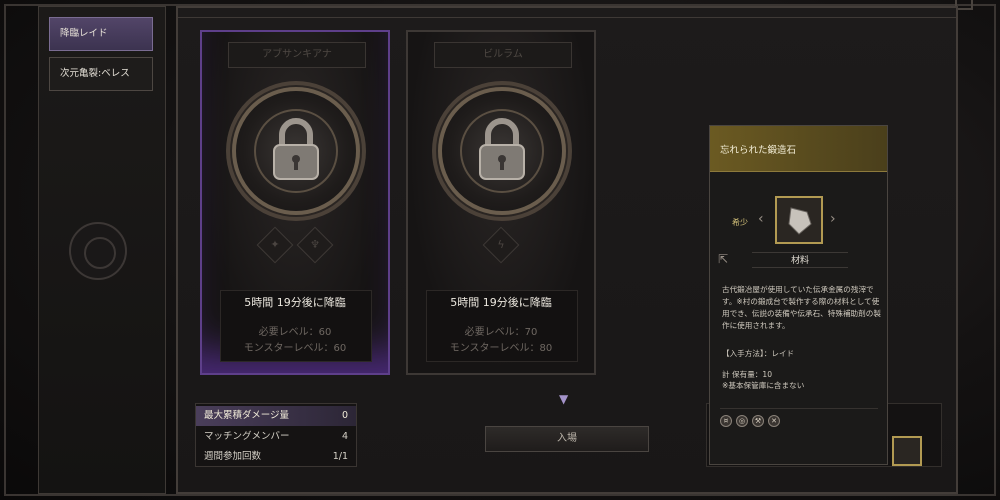  What do you see at coordinates (501, 348) in the screenshot?
I see `monster-level: モンスターレベル：80` at bounding box center [501, 348].